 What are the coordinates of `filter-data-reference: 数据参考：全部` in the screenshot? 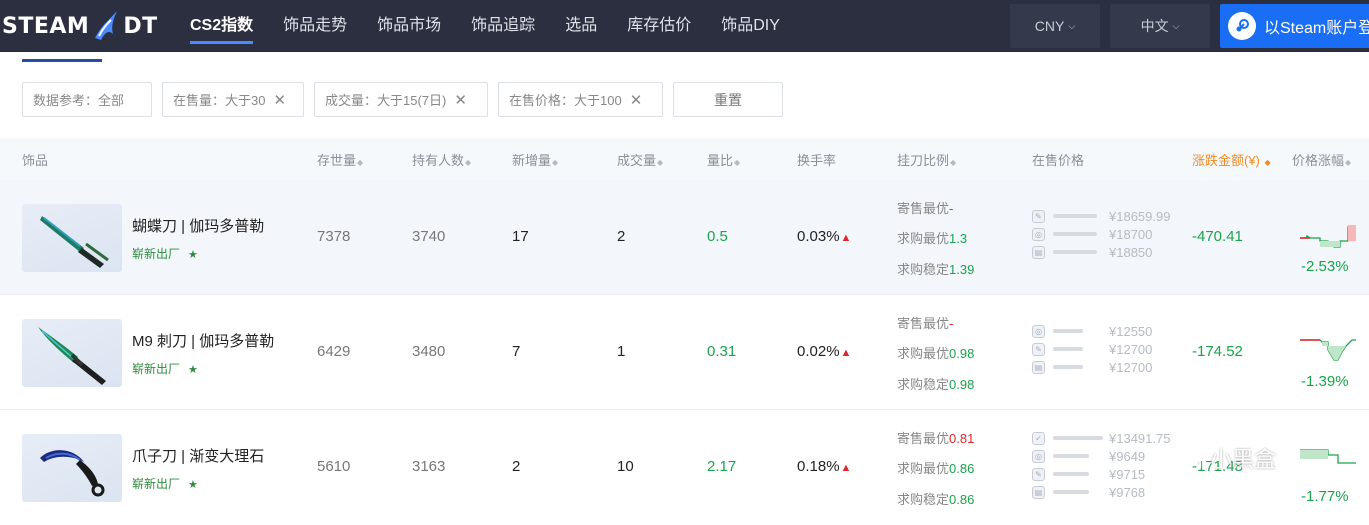 It's located at (87, 99).